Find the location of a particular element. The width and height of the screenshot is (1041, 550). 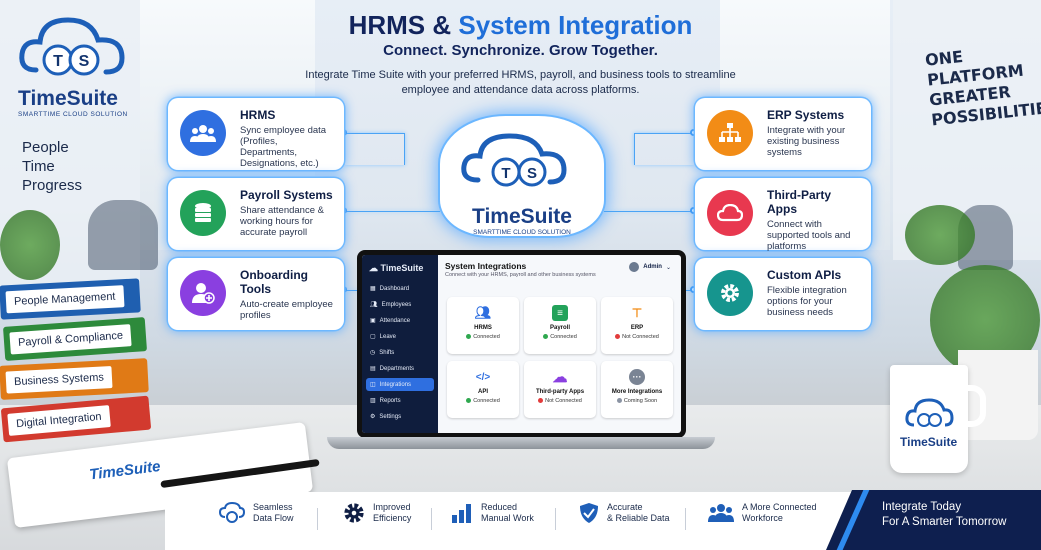

feature-item: A More Connected Workforce is located at coordinates (762, 513).